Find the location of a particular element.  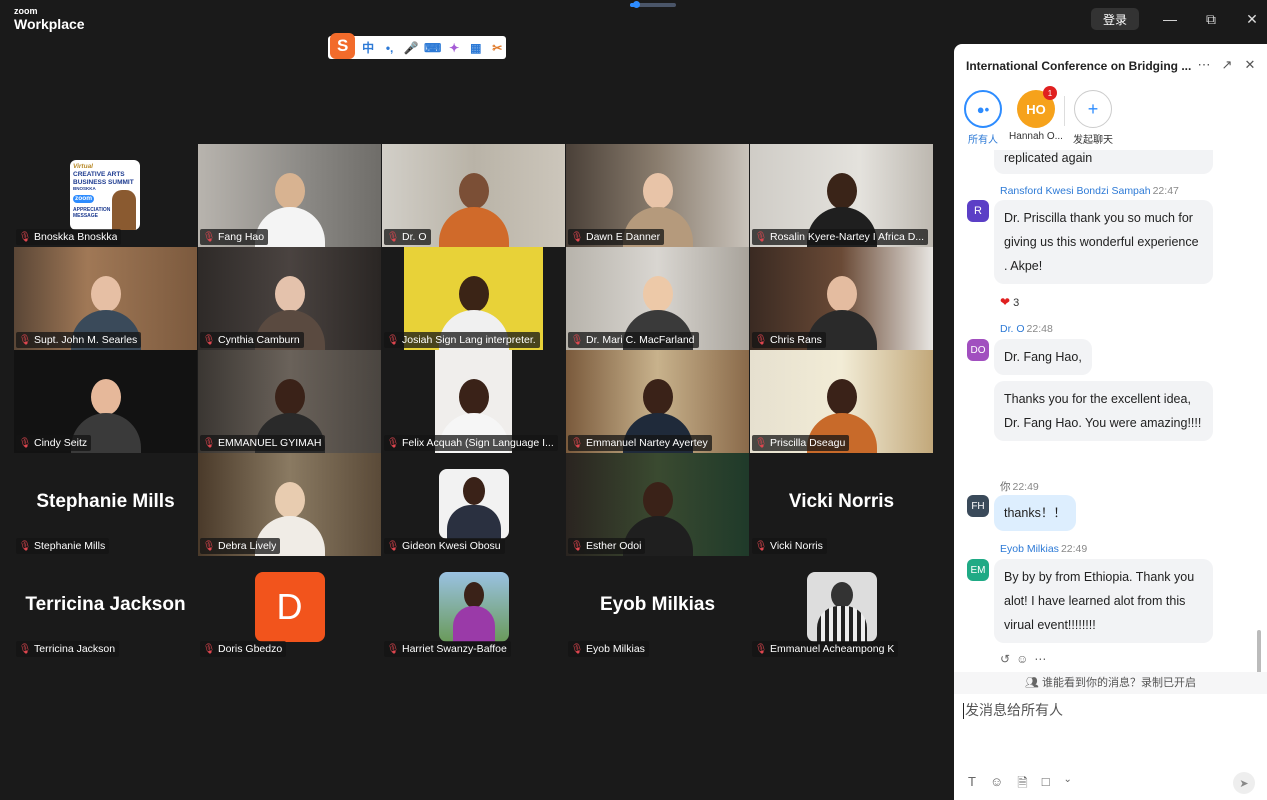

participant-tile: Stephanie Mills 🎙︎ Stephanie Mills is located at coordinates (105, 504).